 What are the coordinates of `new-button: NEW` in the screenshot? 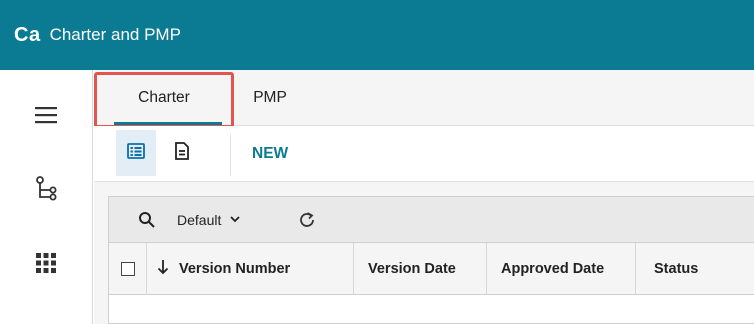 It's located at (270, 154).